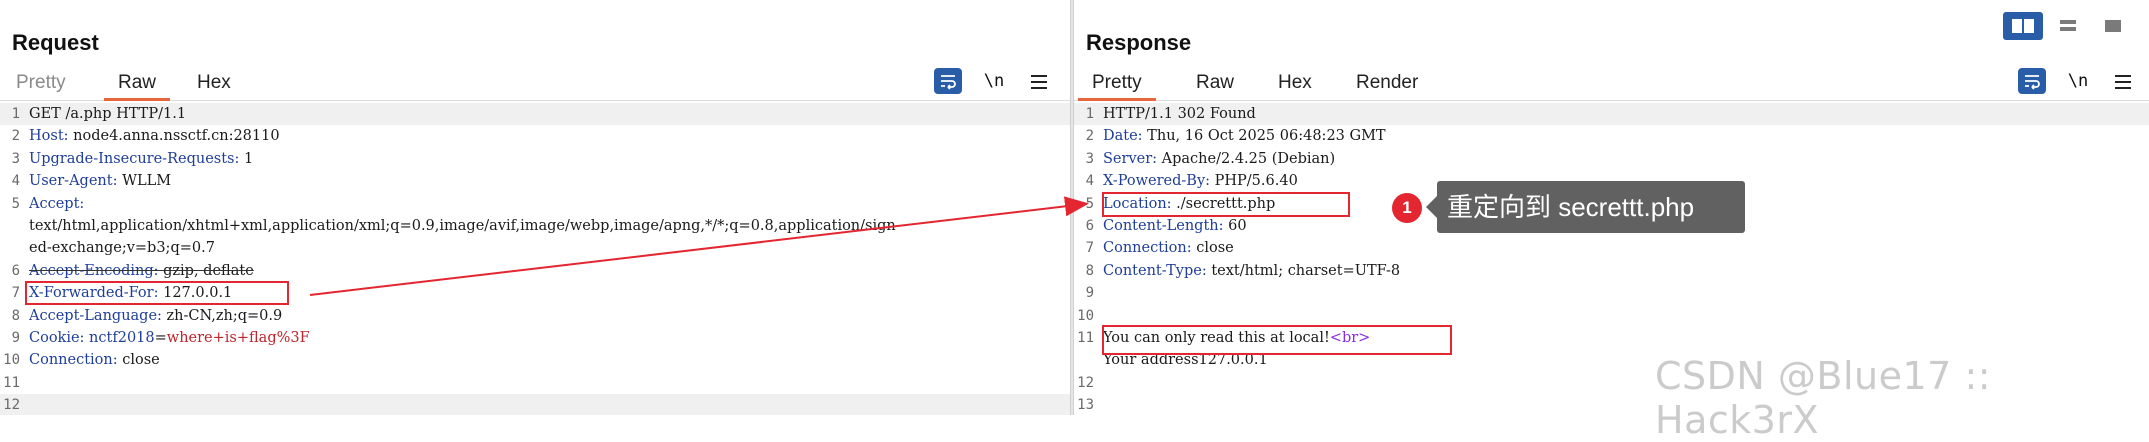  I want to click on header-value: 1, so click(246, 158).